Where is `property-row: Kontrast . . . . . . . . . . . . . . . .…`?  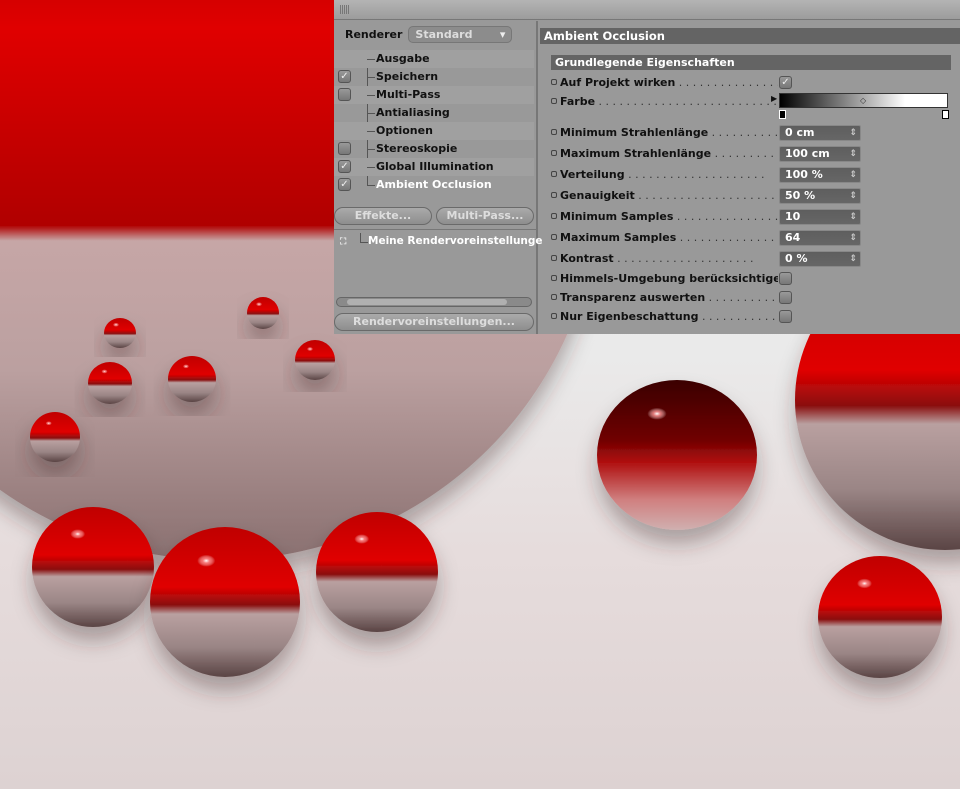
property-row: Kontrast . . . . . . . . . . . . . . . .… is located at coordinates (664, 259).